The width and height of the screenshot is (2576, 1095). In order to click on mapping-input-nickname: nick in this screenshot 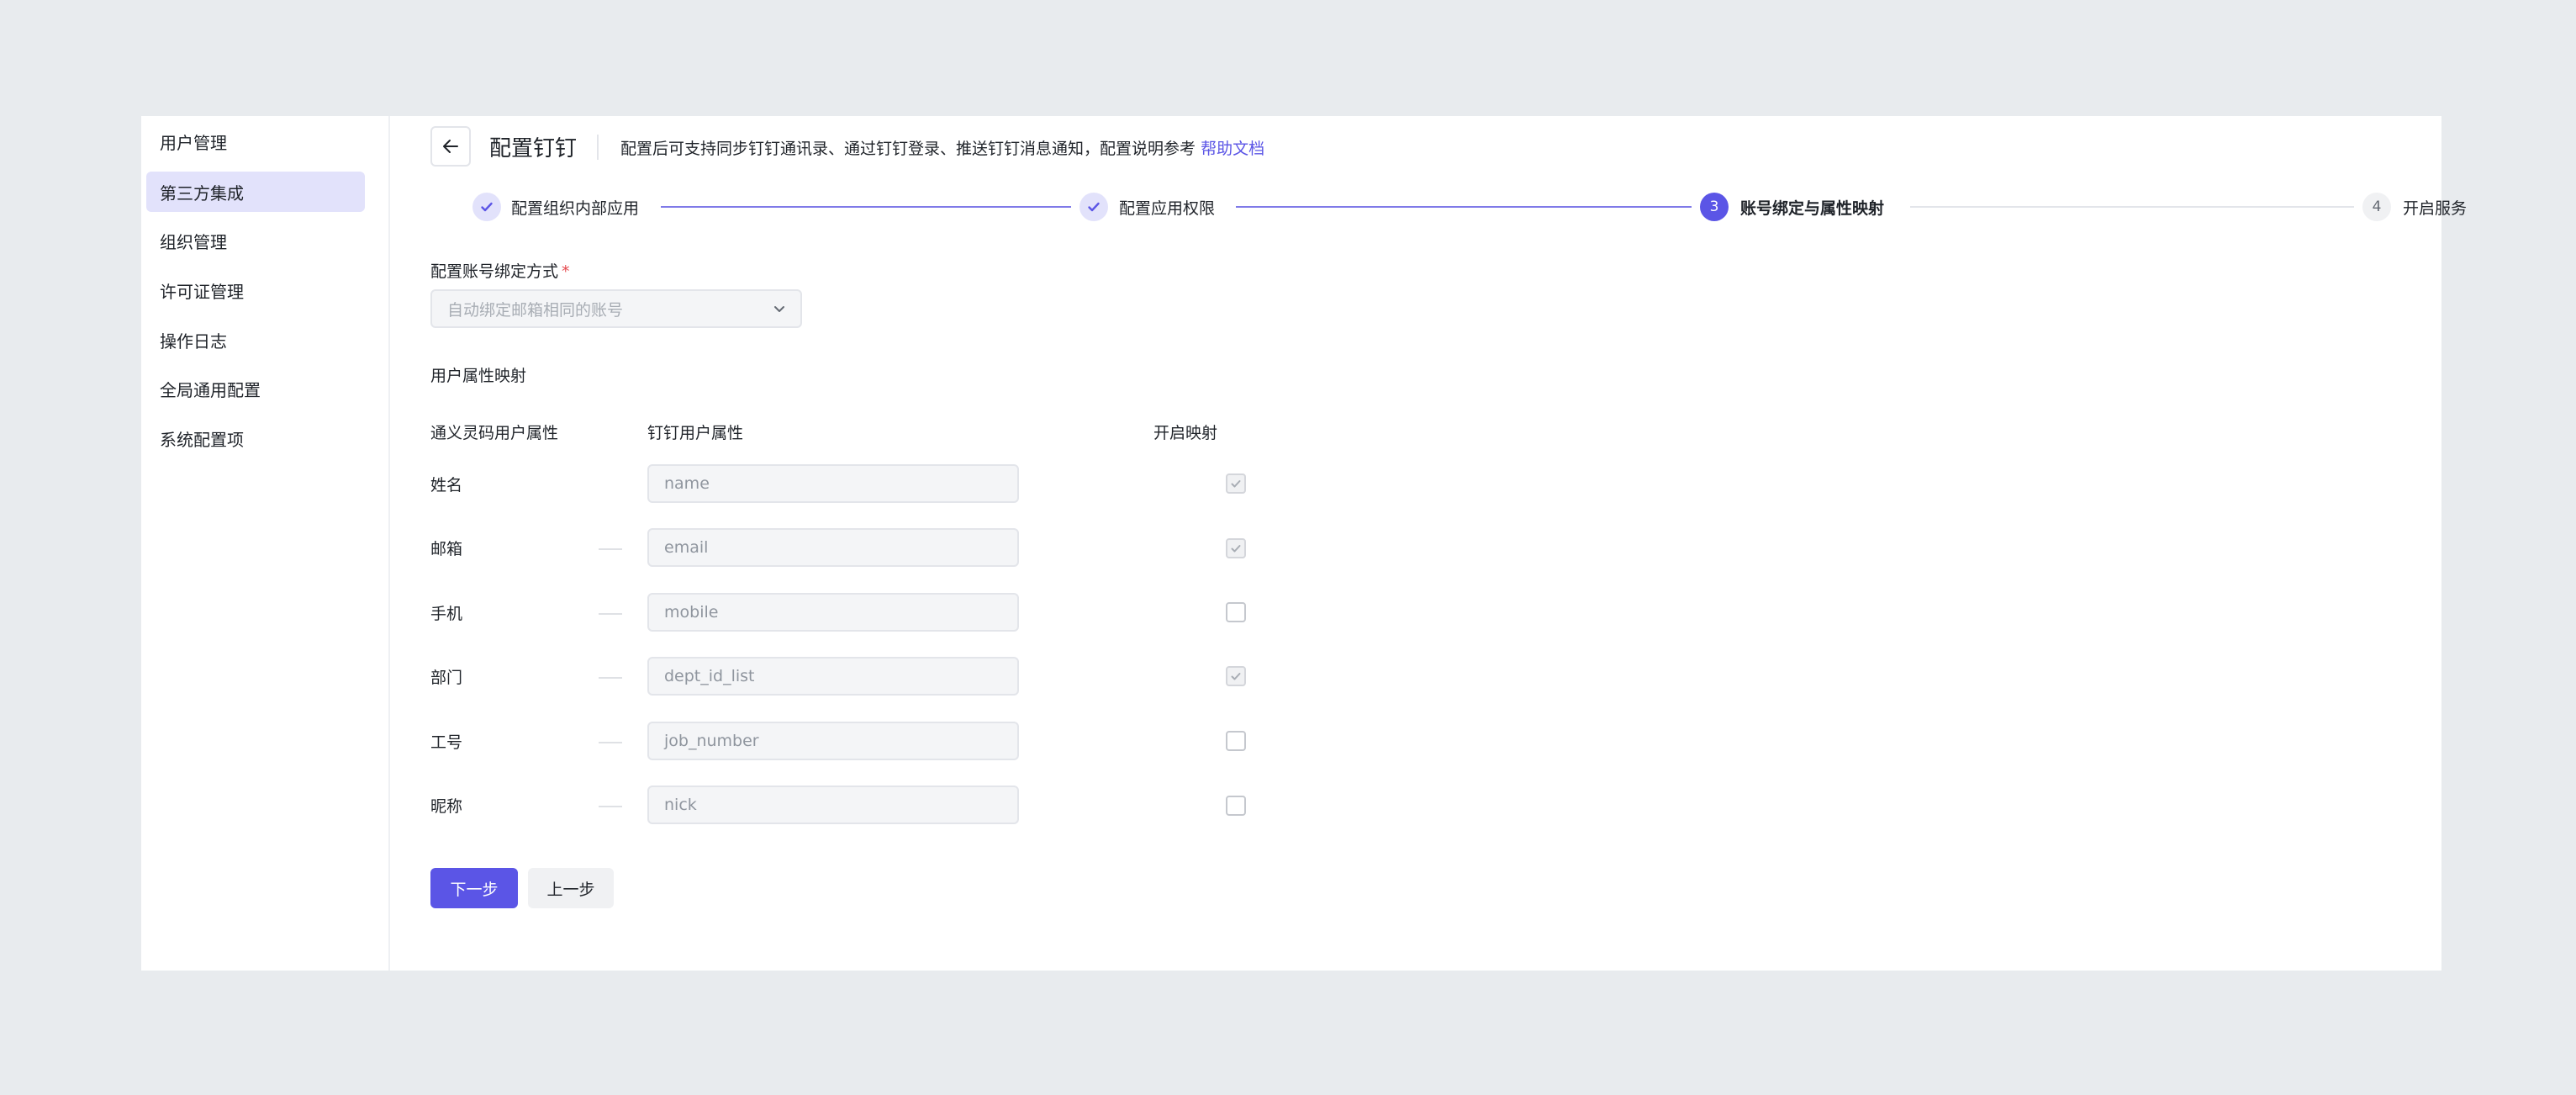, I will do `click(833, 805)`.